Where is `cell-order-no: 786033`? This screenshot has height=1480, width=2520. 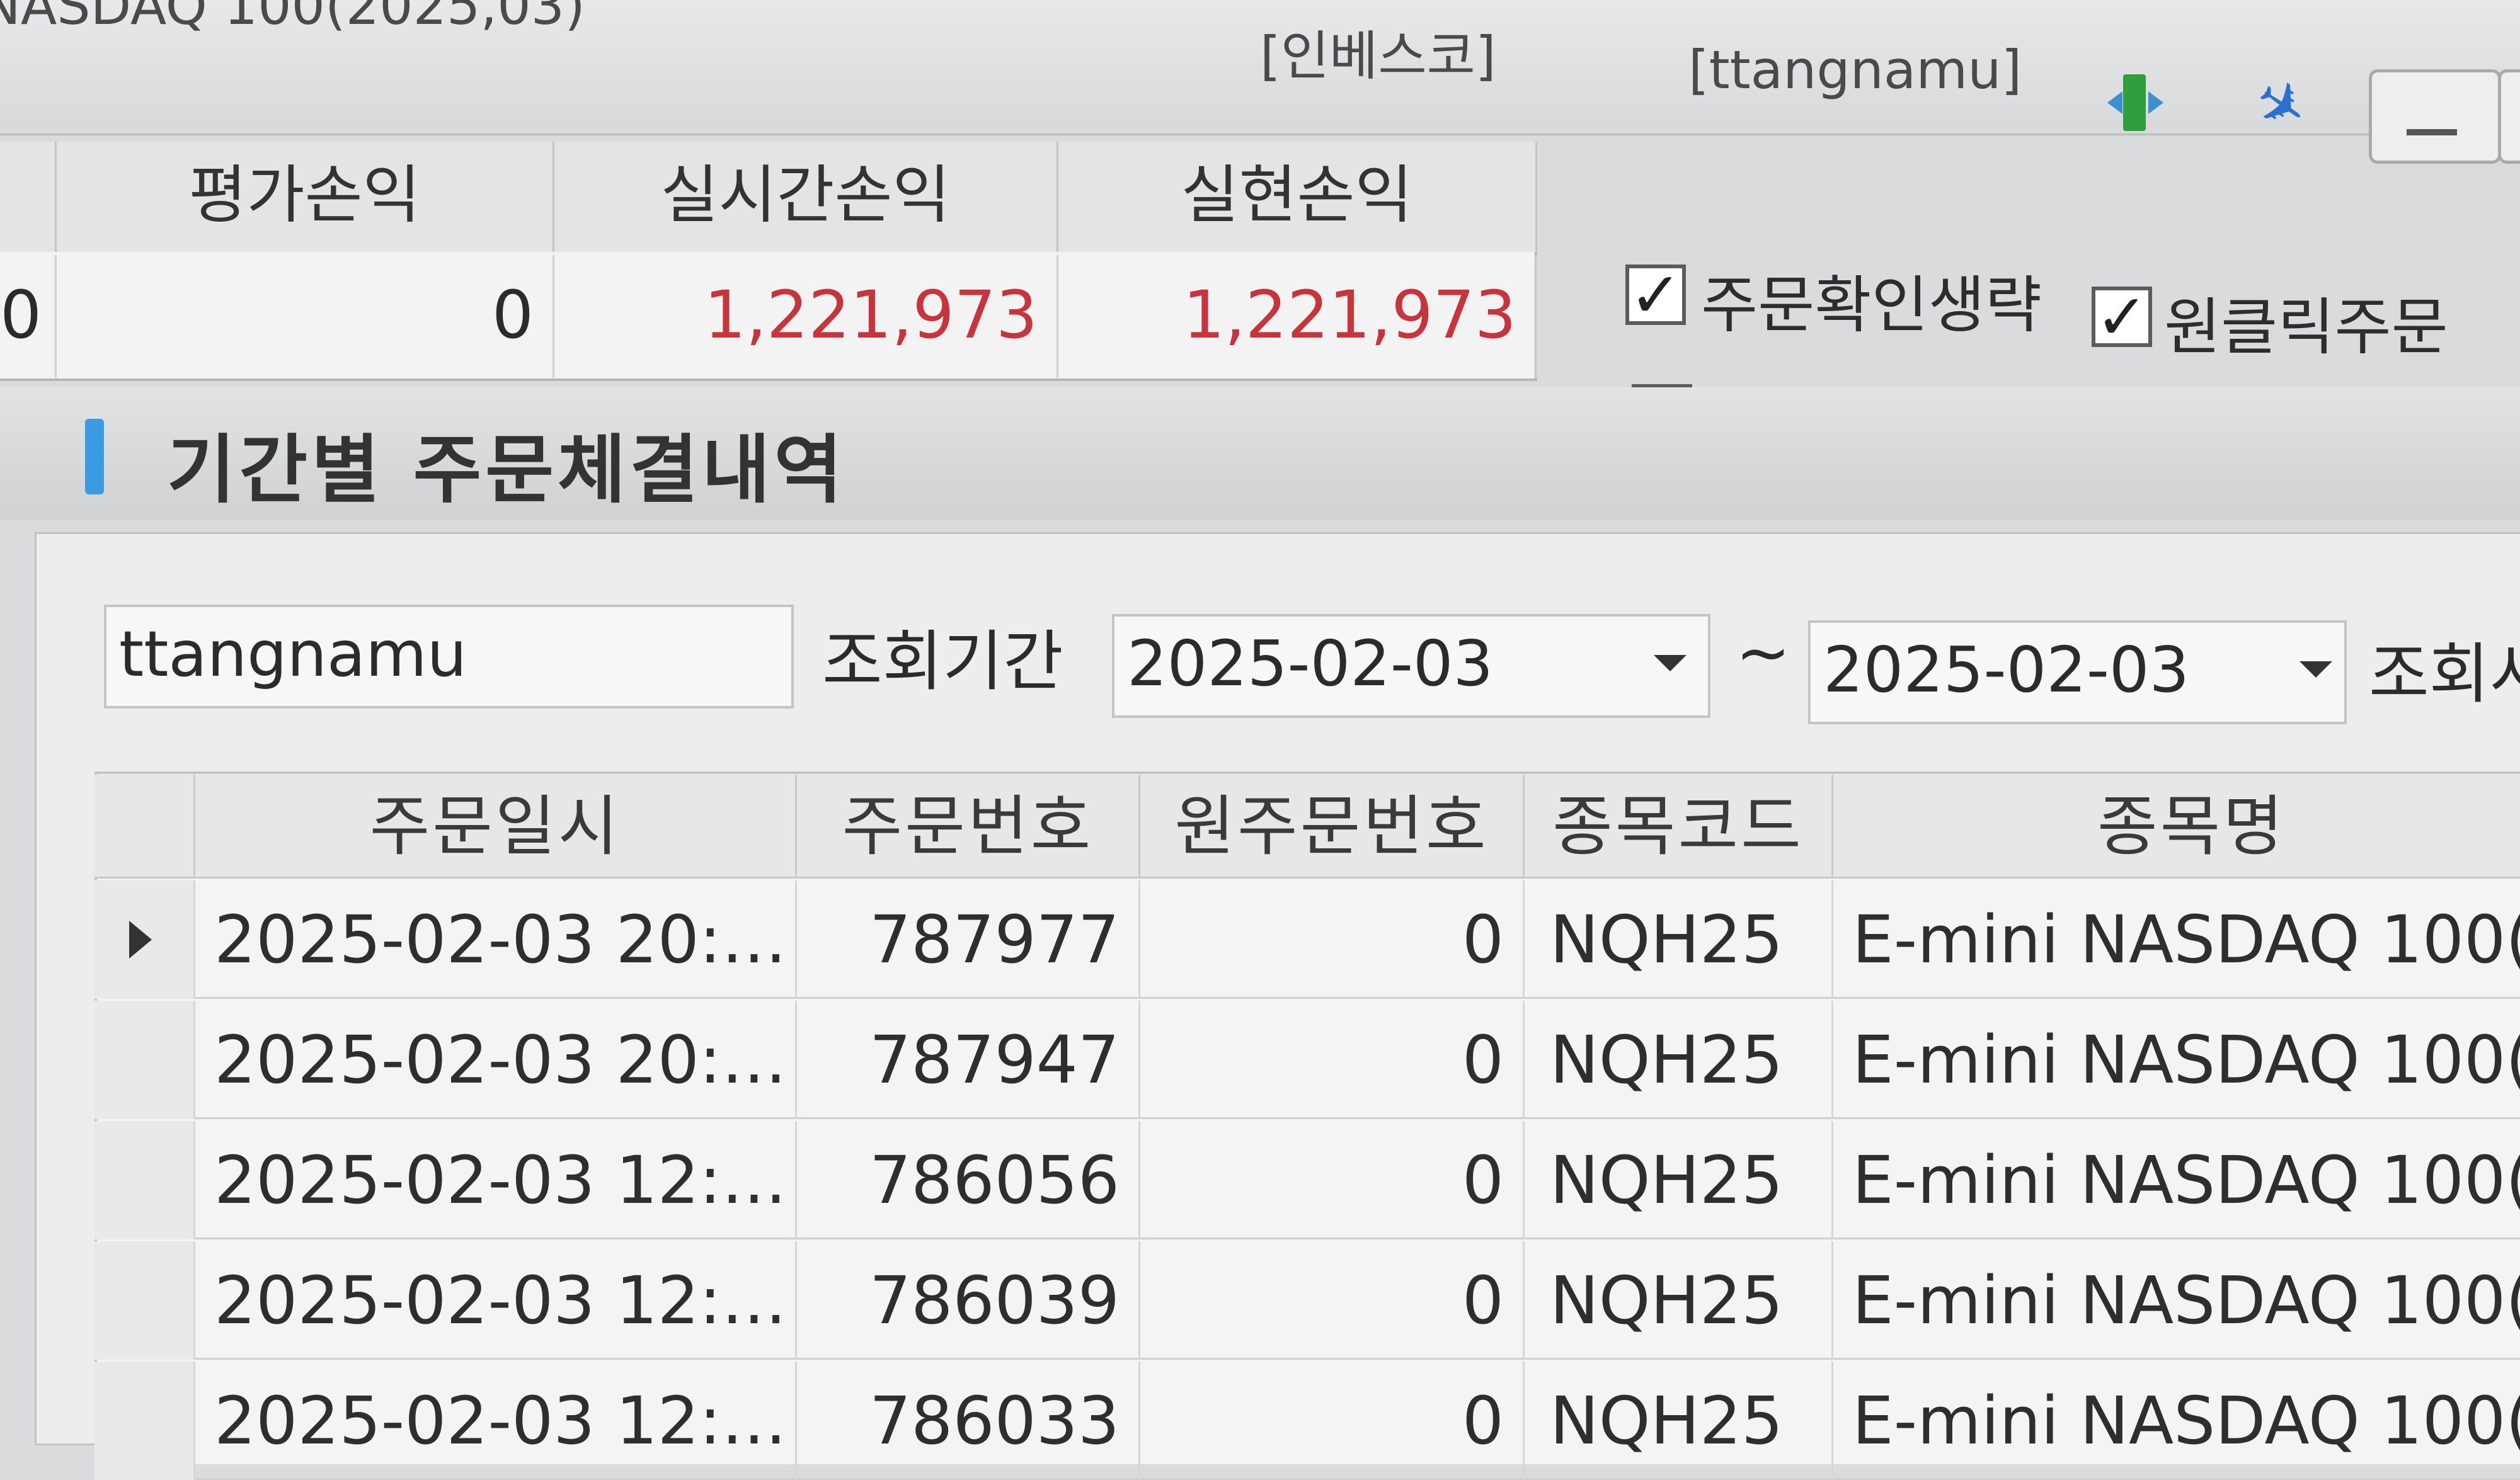
cell-order-no: 786033 is located at coordinates (968, 1421).